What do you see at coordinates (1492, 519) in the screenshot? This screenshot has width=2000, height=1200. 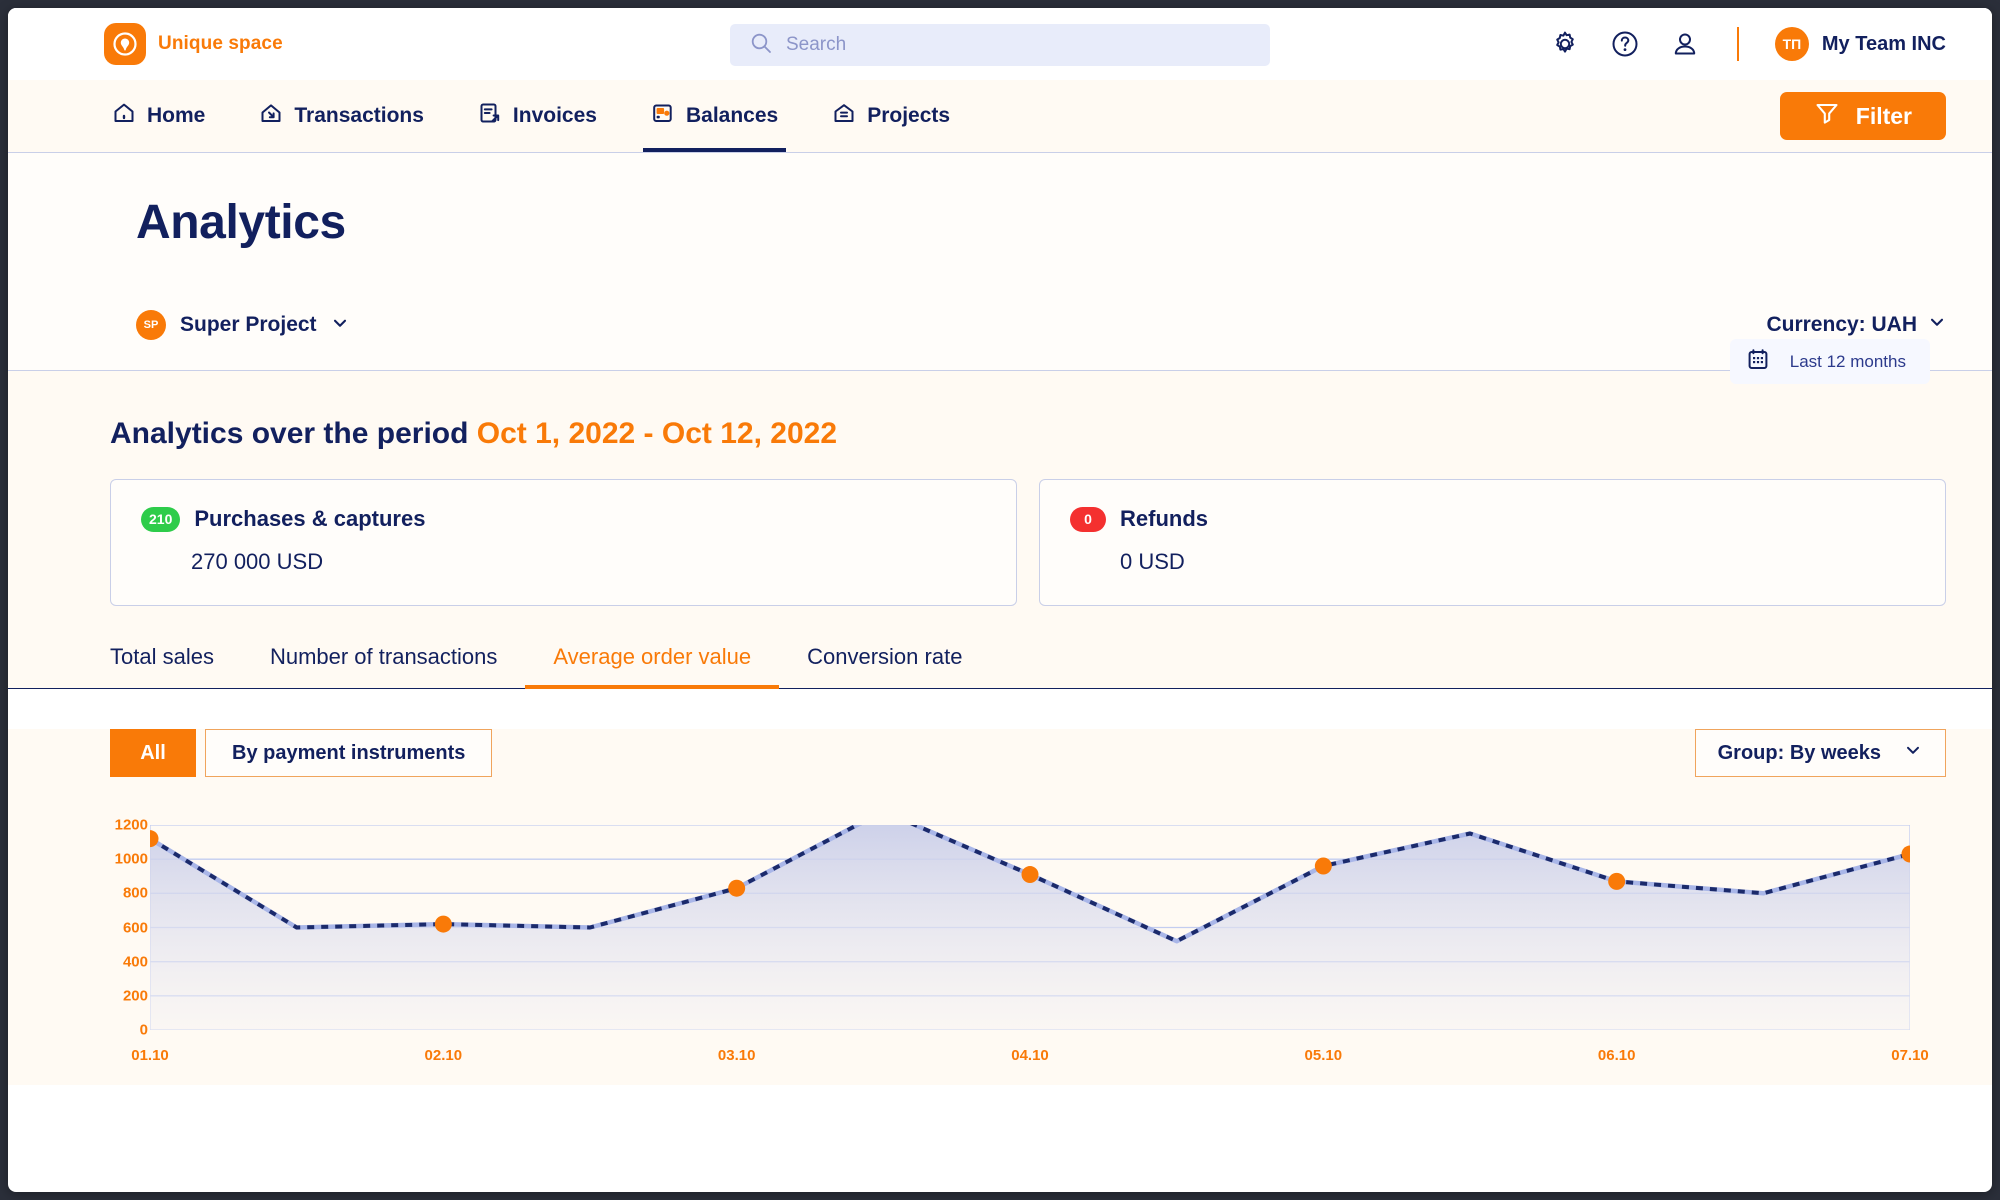 I see `card-header: 0 Refunds` at bounding box center [1492, 519].